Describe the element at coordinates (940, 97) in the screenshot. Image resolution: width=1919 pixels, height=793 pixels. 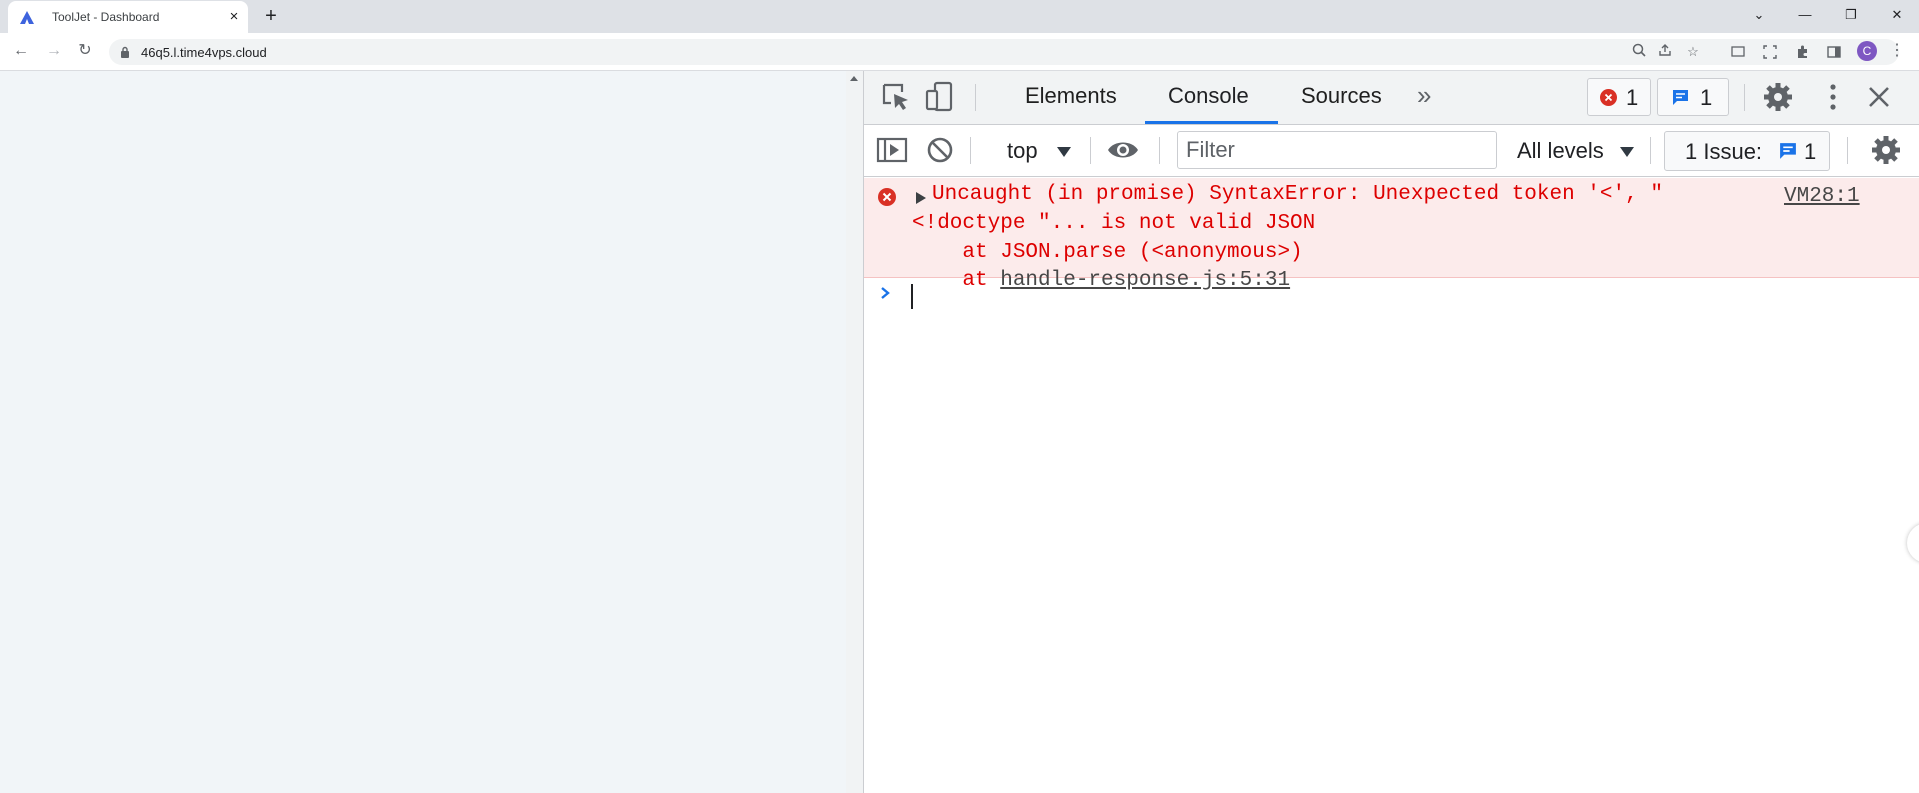
I see `device-toolbar-icon` at that location.